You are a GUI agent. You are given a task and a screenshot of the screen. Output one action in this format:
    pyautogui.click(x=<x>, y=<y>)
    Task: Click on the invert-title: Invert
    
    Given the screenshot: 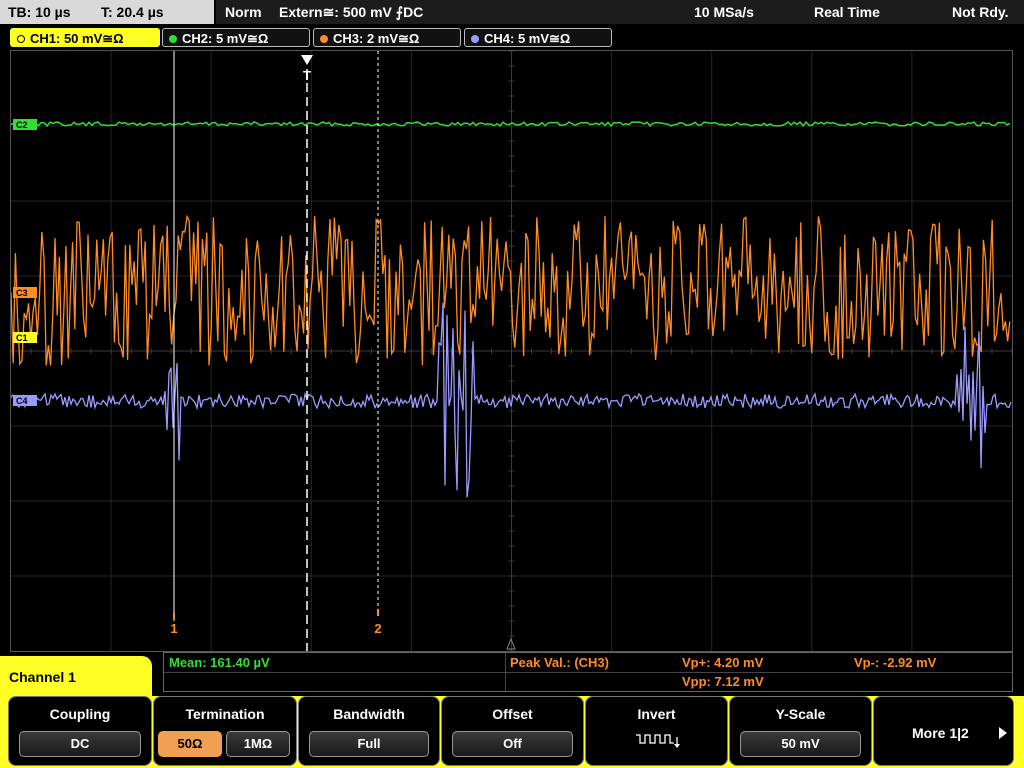 What is the action you would take?
    pyautogui.click(x=656, y=714)
    